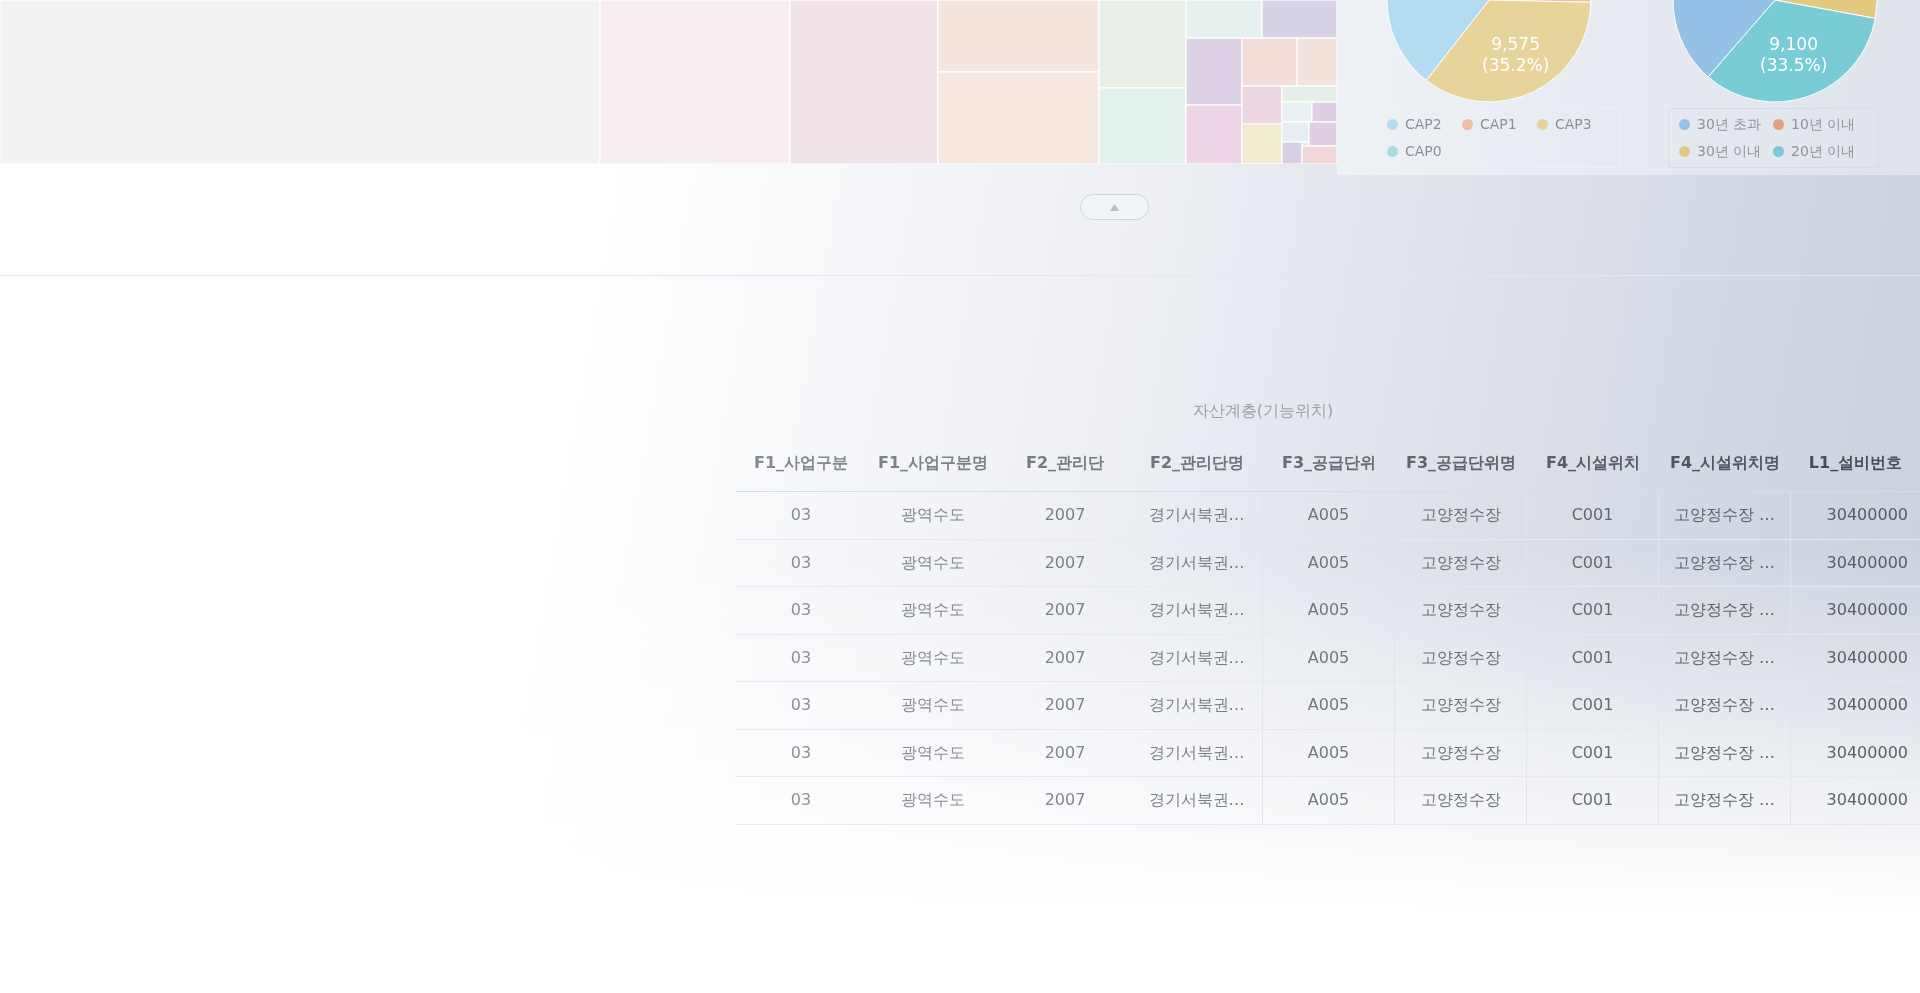 This screenshot has width=1920, height=993. I want to click on collapse-button, so click(1114, 207).